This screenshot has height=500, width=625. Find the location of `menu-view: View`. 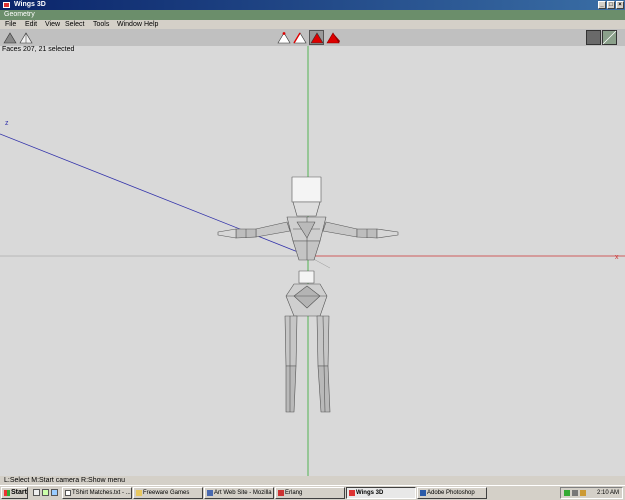

menu-view: View is located at coordinates (52, 24).